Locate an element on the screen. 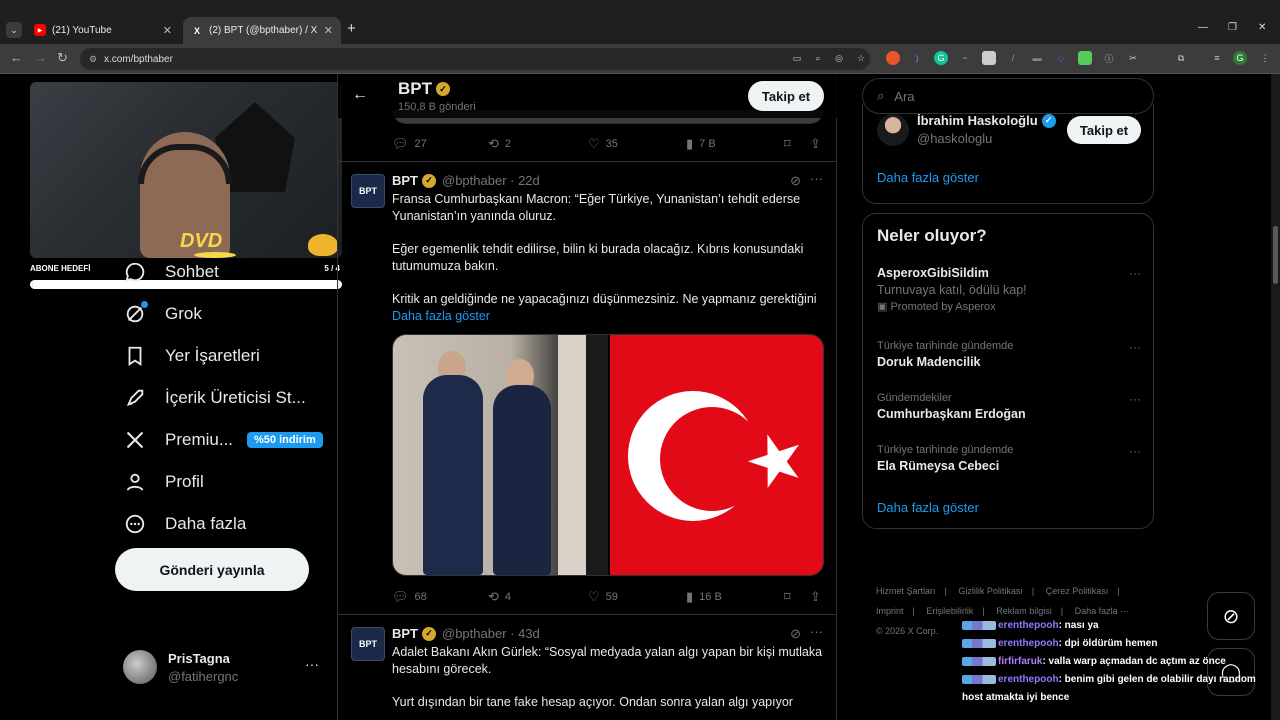 Image resolution: width=1280 pixels, height=720 pixels. tab-search-button: ⌄ is located at coordinates (14, 30).